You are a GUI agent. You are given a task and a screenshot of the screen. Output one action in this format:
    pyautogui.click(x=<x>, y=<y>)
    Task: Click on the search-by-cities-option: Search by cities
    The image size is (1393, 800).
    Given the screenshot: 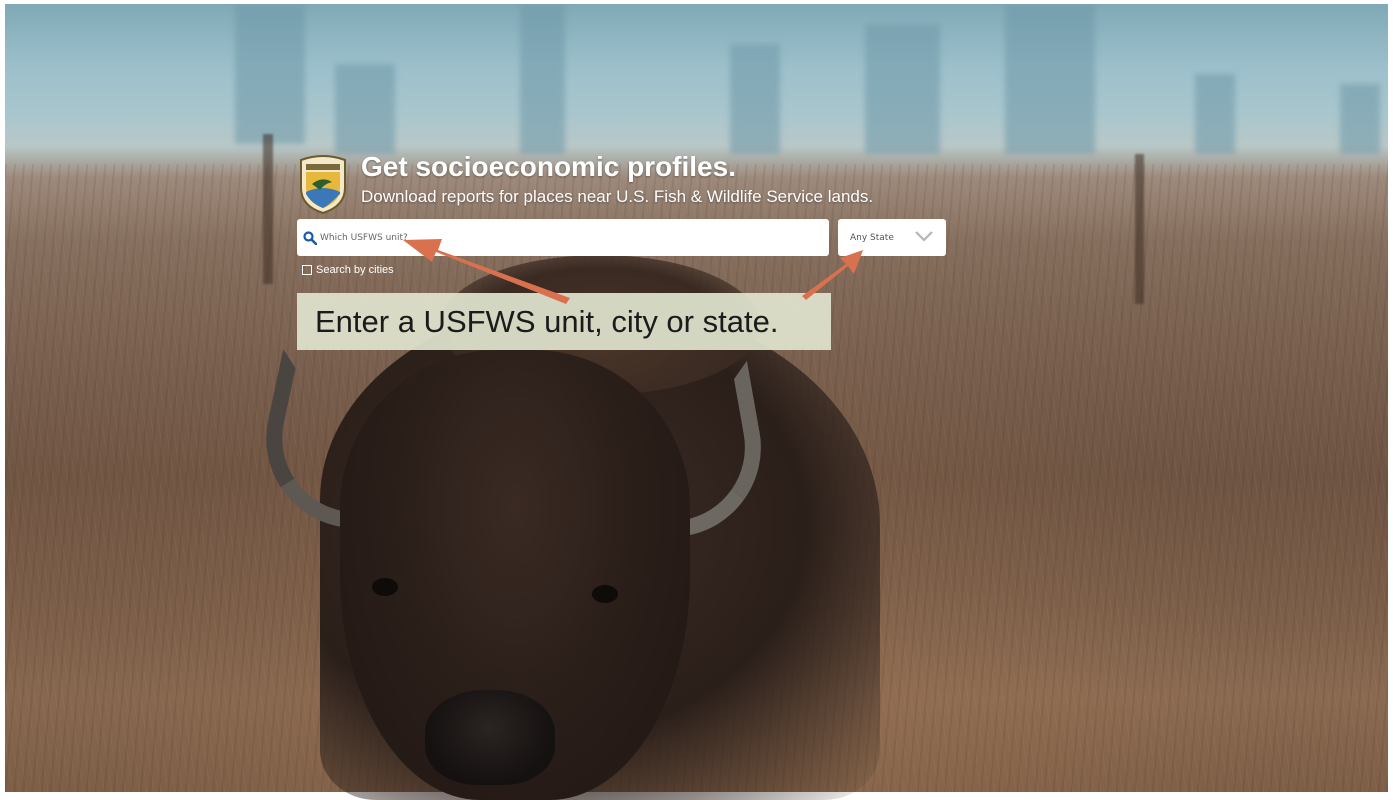 What is the action you would take?
    pyautogui.click(x=348, y=270)
    